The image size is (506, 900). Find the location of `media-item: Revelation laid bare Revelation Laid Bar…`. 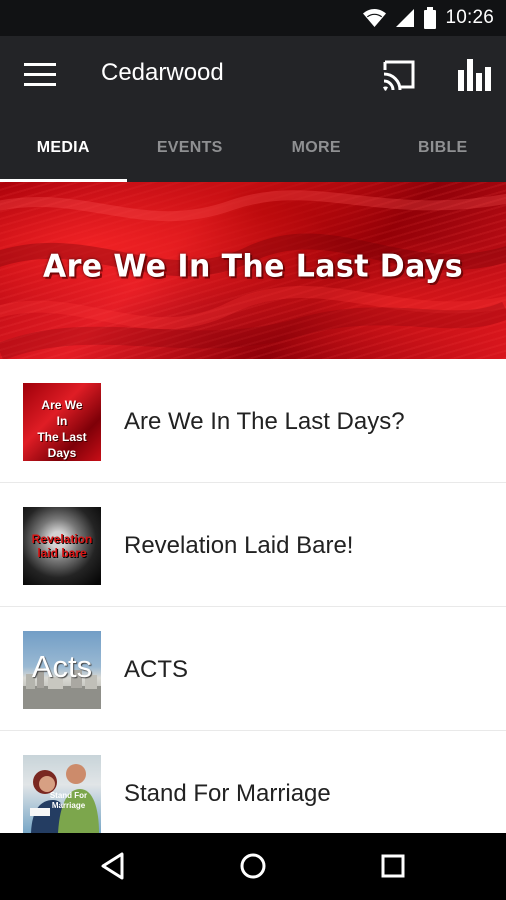

media-item: Revelation laid bare Revelation Laid Bar… is located at coordinates (253, 545).